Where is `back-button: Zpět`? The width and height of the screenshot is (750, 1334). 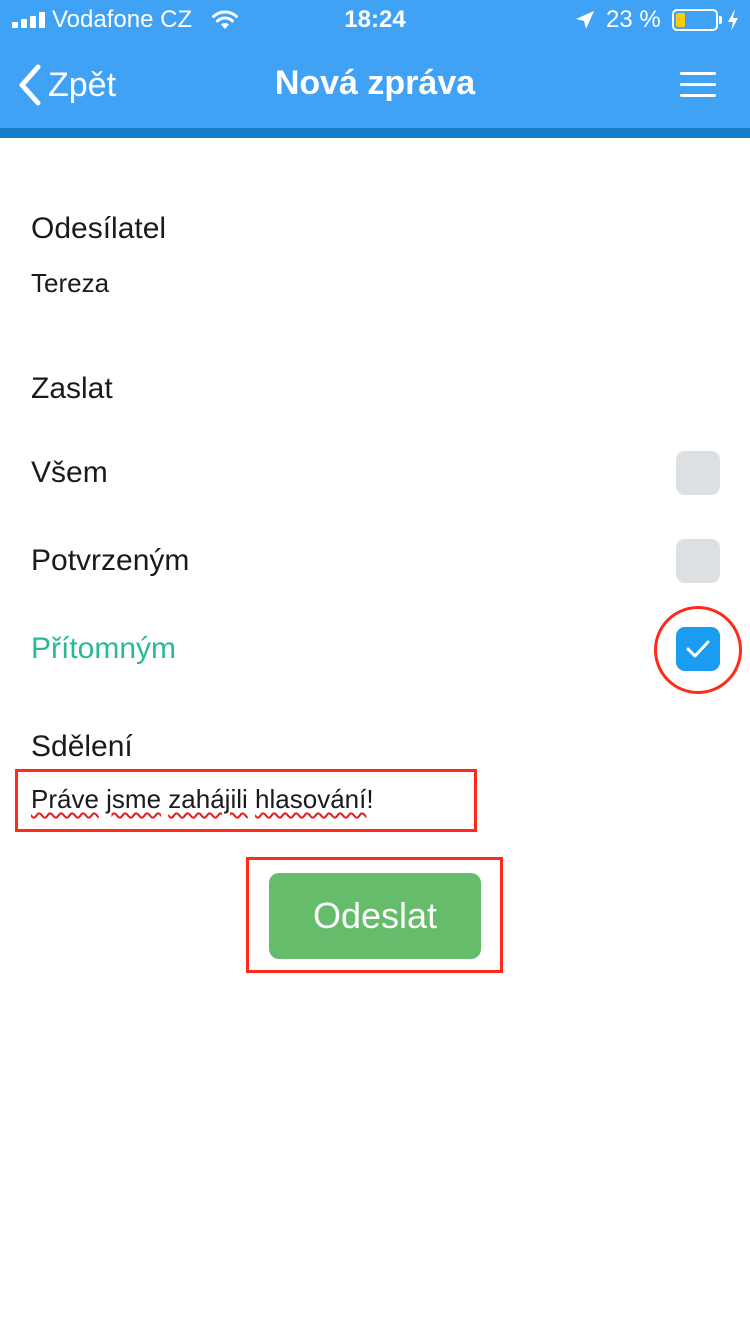 back-button: Zpět is located at coordinates (65, 85).